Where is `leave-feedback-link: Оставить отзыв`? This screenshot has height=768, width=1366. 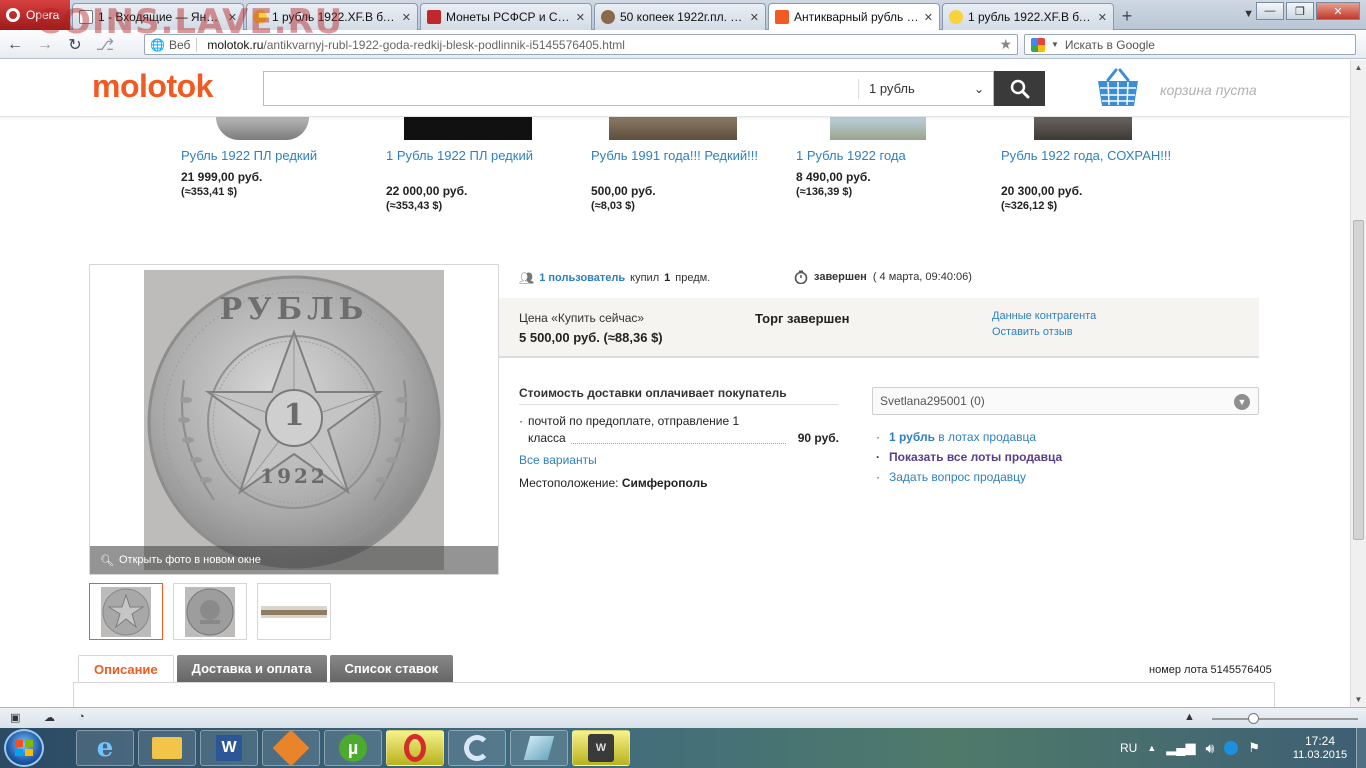
leave-feedback-link: Оставить отзыв is located at coordinates (1032, 332).